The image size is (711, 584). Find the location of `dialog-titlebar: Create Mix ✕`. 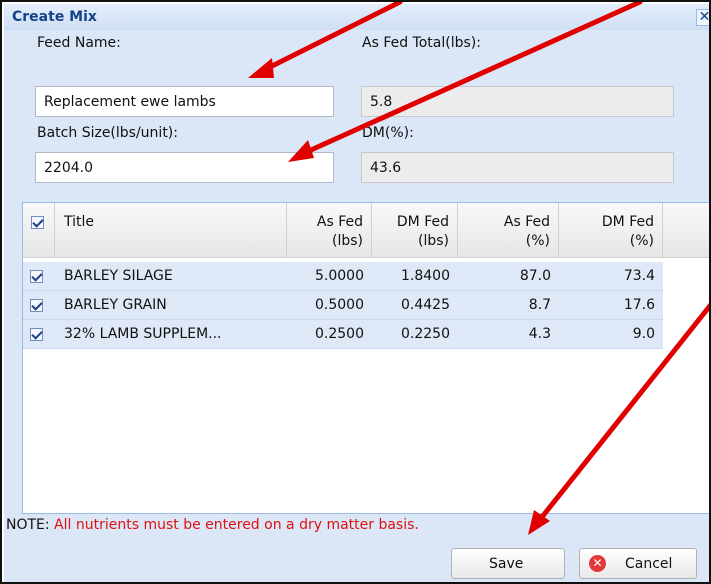

dialog-titlebar: Create Mix ✕ is located at coordinates (356, 17).